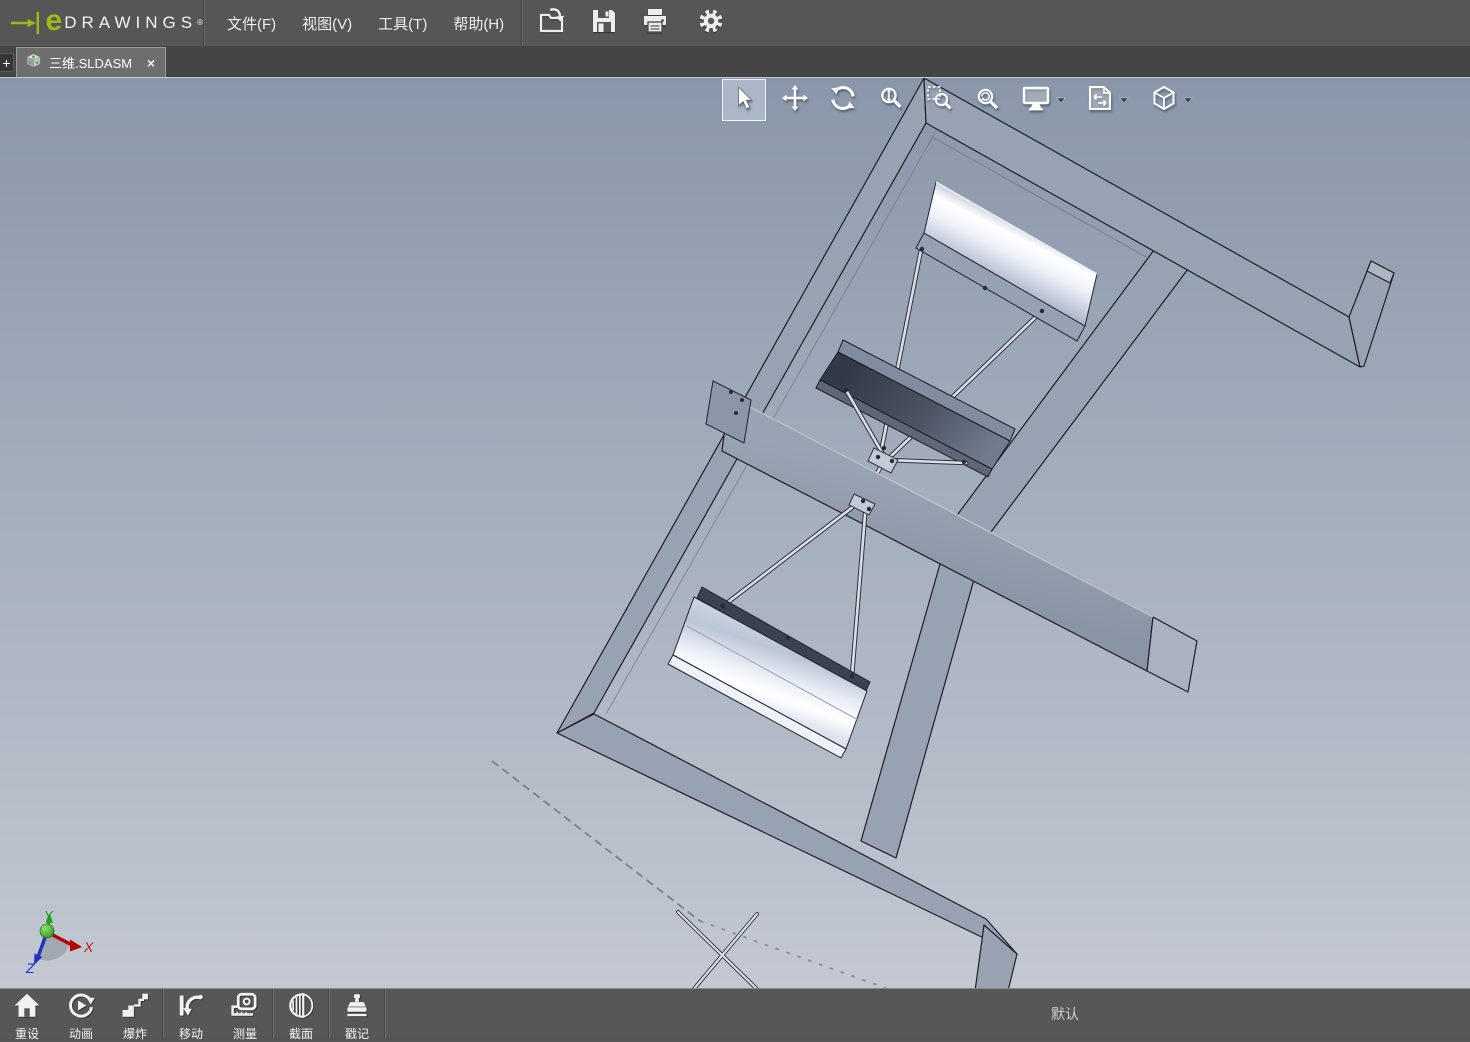 Image resolution: width=1470 pixels, height=1042 pixels. I want to click on tab-bar: + 三维.SLDASM ×, so click(735, 61).